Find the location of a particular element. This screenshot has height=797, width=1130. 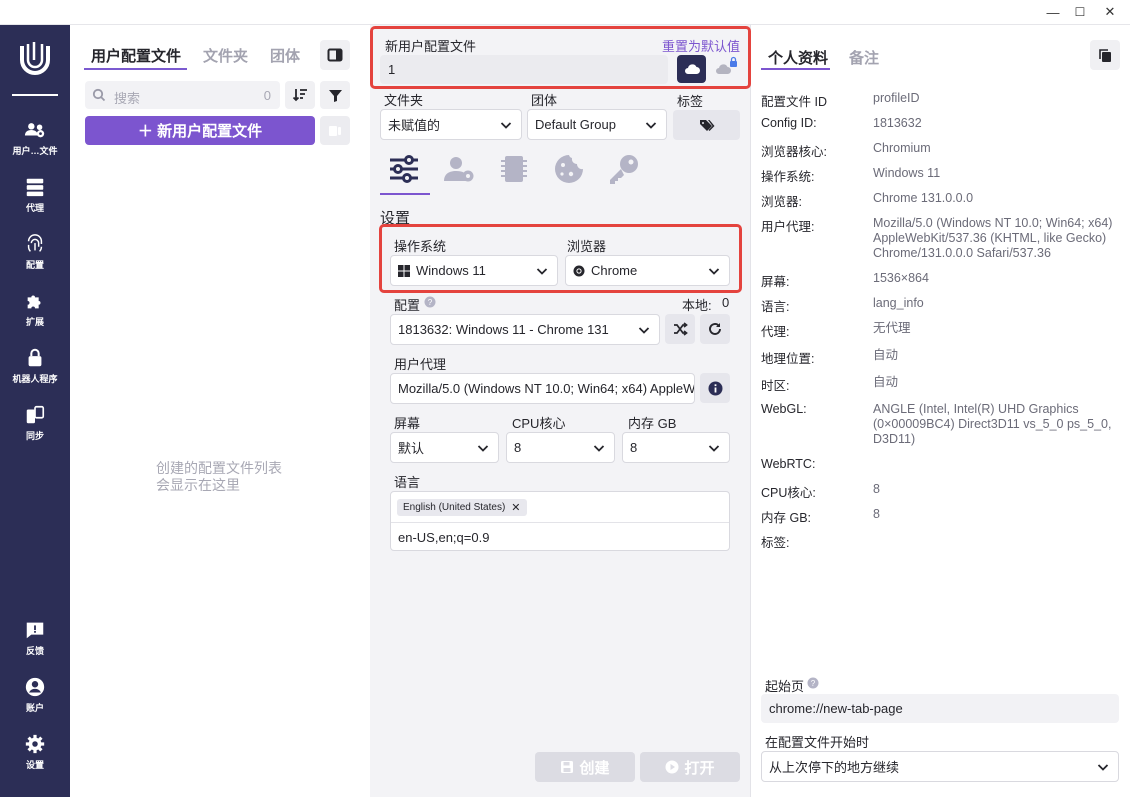

folder-select: 未赋值的 is located at coordinates (451, 124).